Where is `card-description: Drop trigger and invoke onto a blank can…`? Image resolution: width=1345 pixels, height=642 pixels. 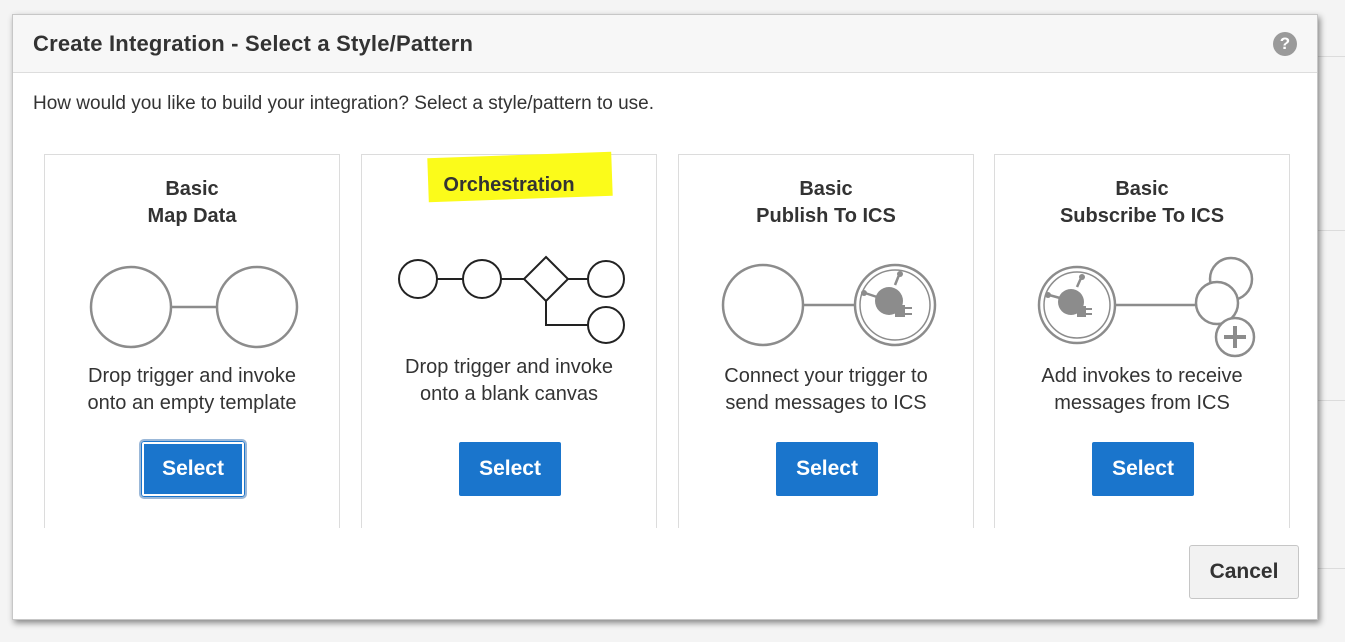
card-description: Drop trigger and invoke onto a blank can… is located at coordinates (509, 381).